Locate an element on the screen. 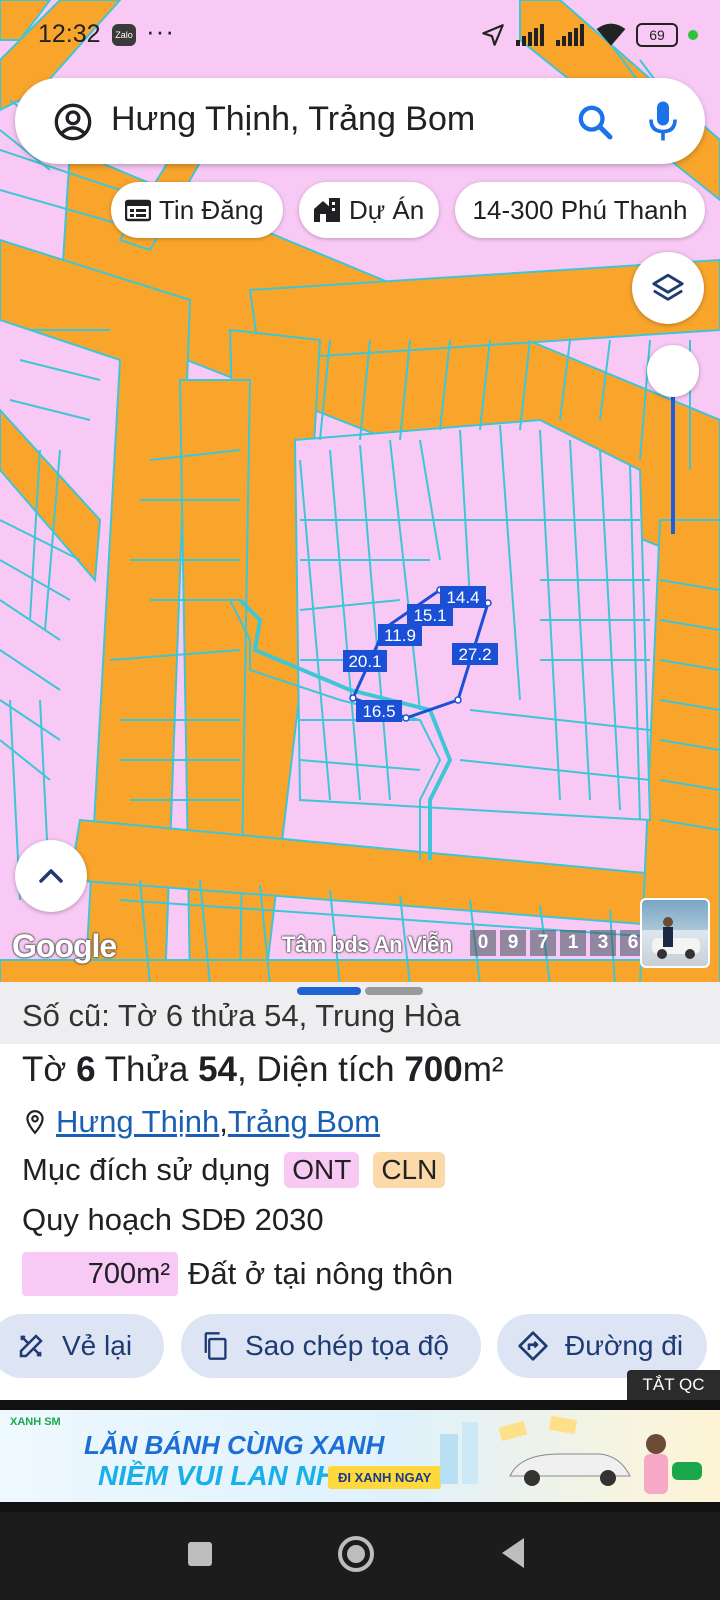 The image size is (720, 1600). length-label: 11.9 is located at coordinates (400, 635).